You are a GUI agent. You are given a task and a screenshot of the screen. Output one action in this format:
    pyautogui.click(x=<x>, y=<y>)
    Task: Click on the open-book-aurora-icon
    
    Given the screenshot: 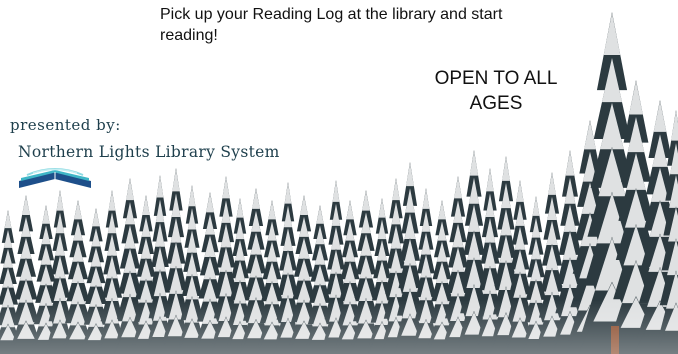 What is the action you would take?
    pyautogui.click(x=55, y=178)
    